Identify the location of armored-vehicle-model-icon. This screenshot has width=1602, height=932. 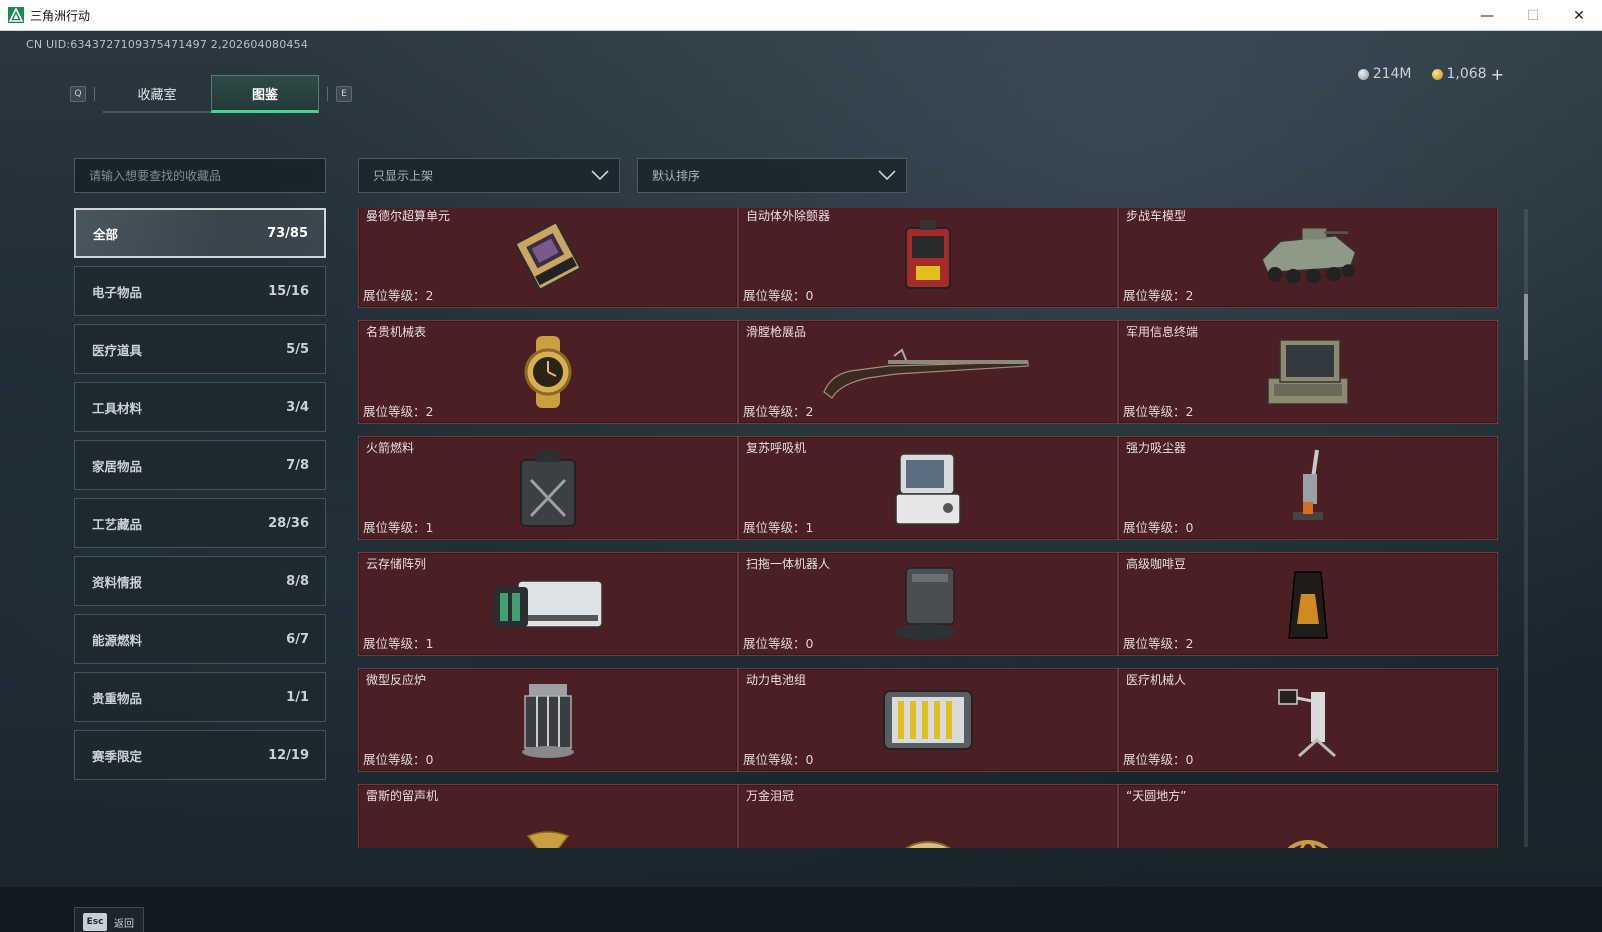
(1308, 256).